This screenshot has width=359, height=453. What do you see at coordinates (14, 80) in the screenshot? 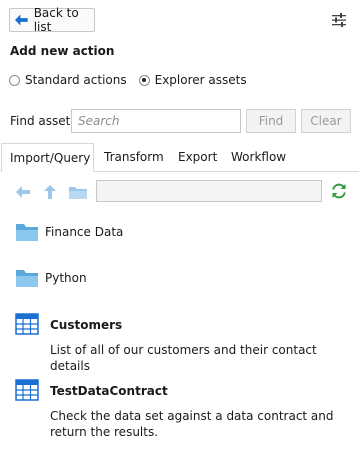
I see `radio-standard-dot` at bounding box center [14, 80].